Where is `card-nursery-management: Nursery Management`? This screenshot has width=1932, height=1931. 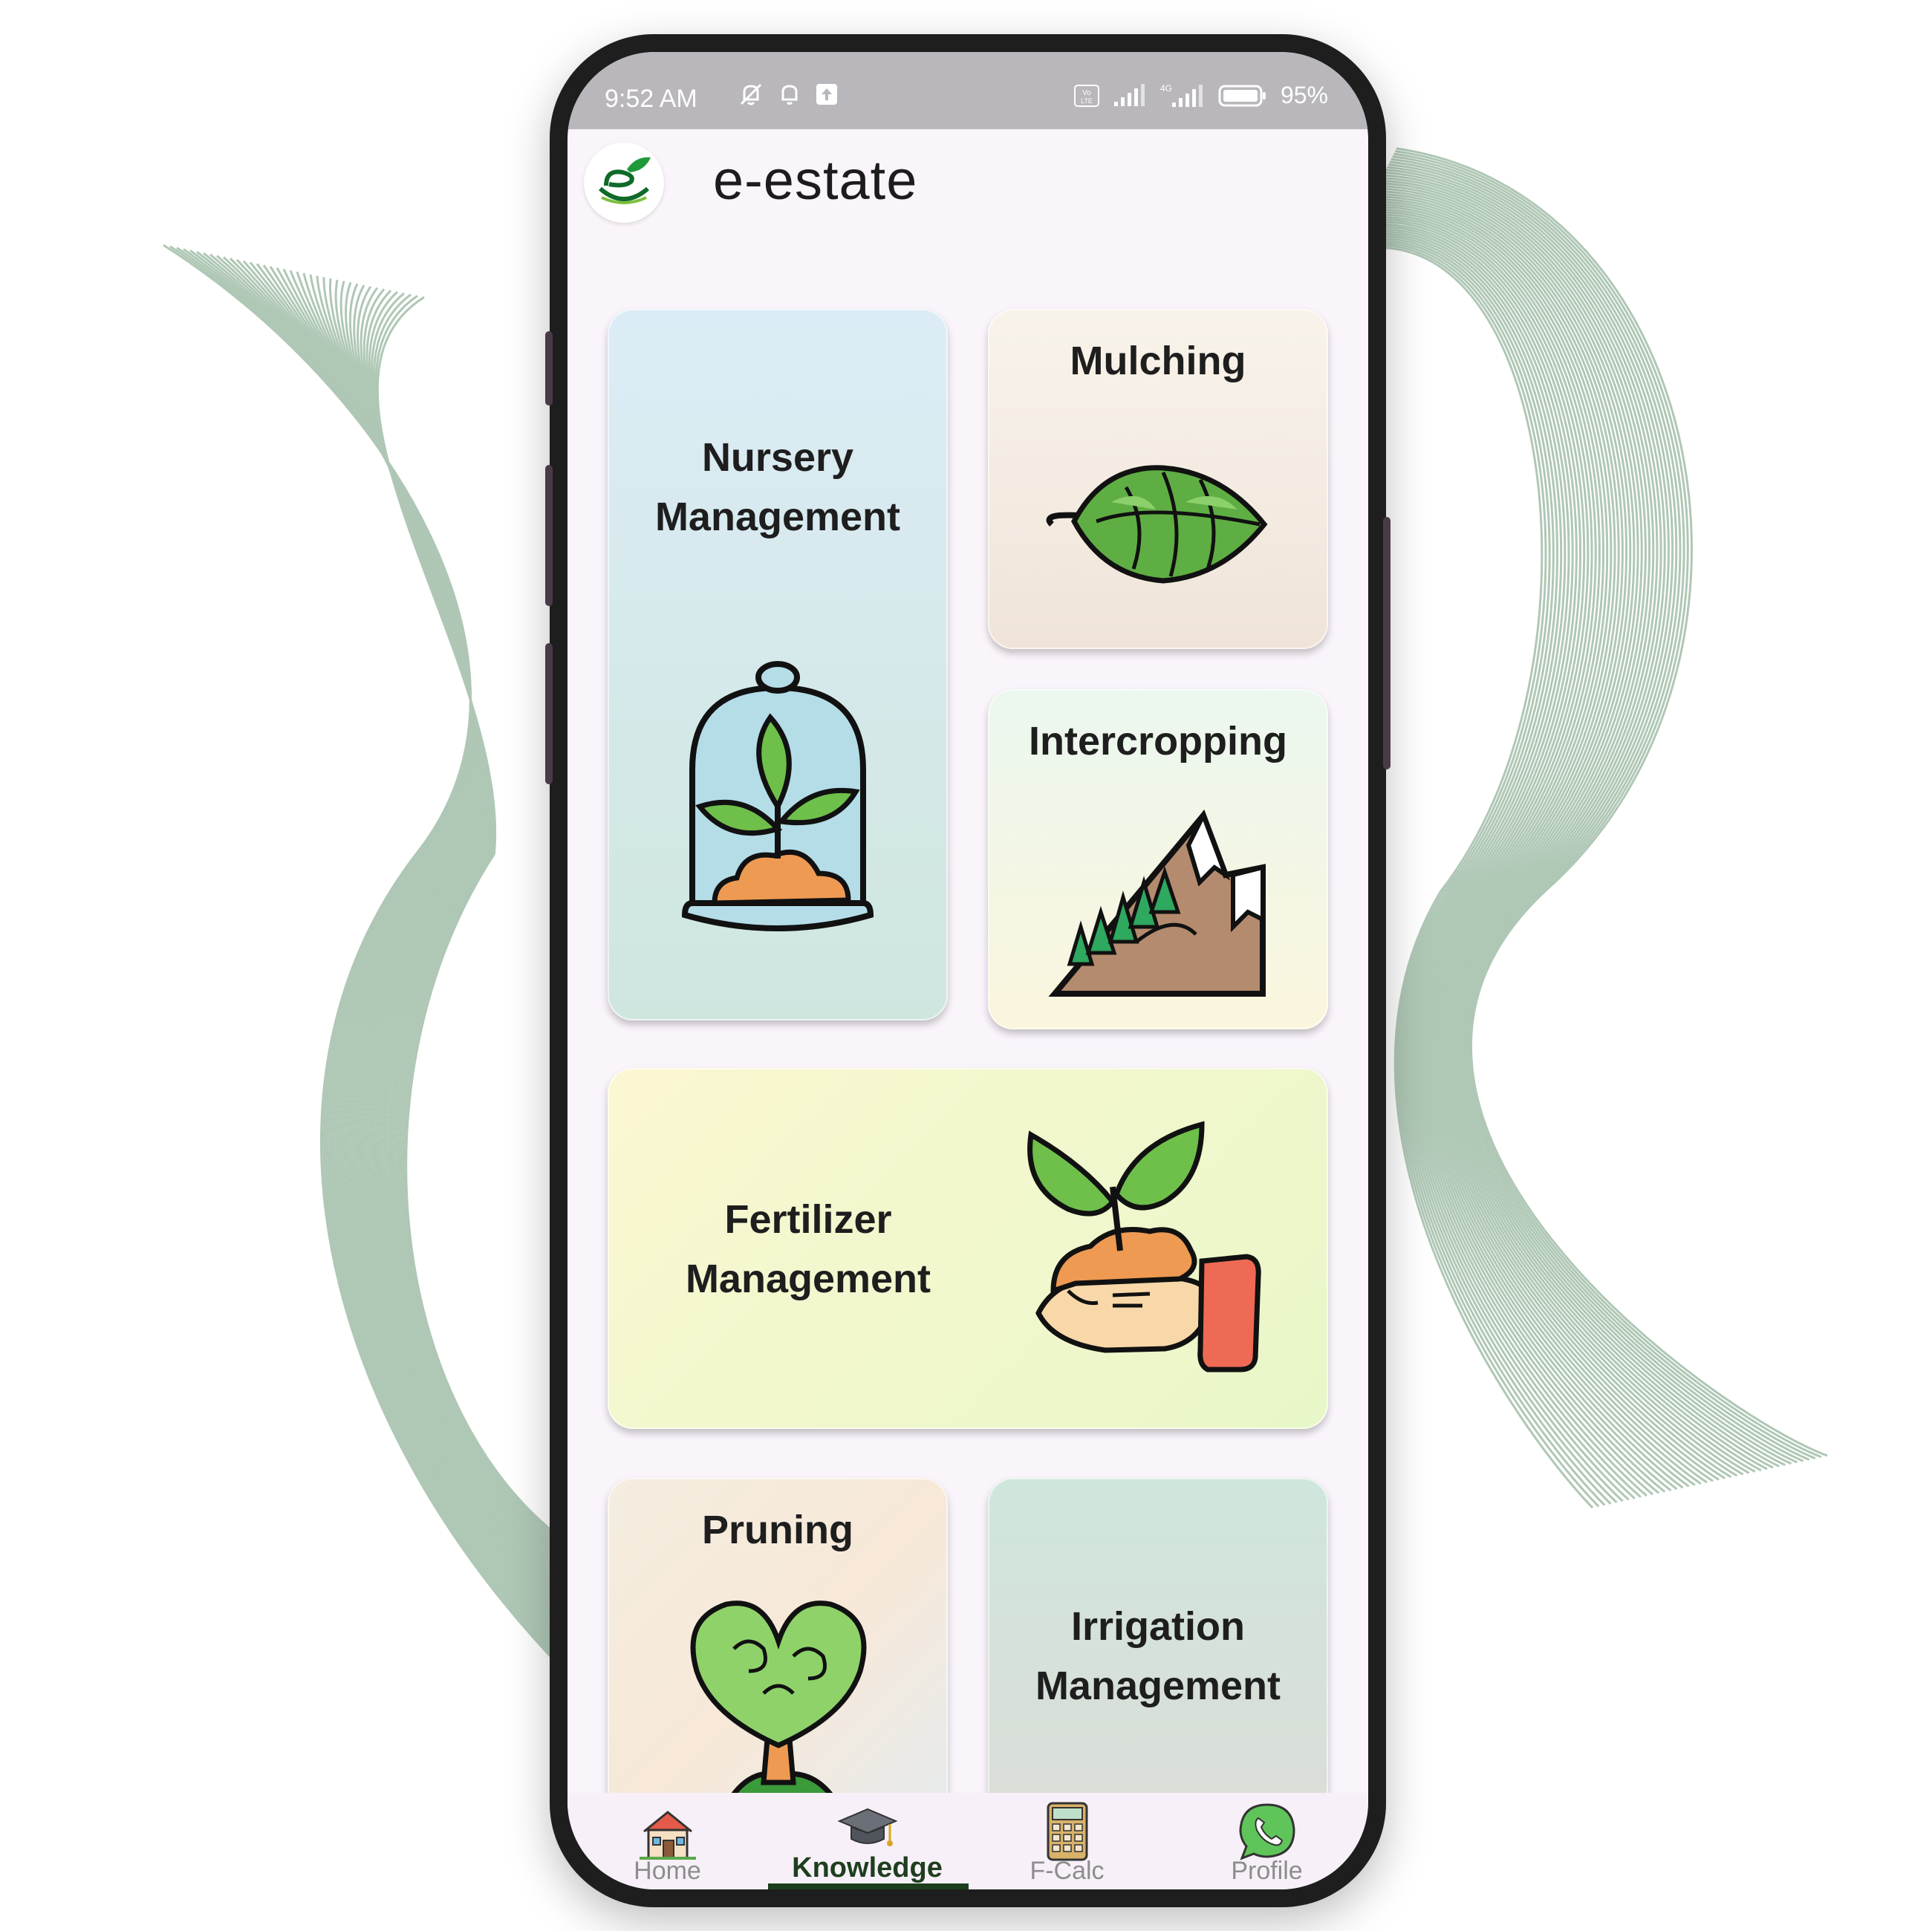 card-nursery-management: Nursery Management is located at coordinates (778, 664).